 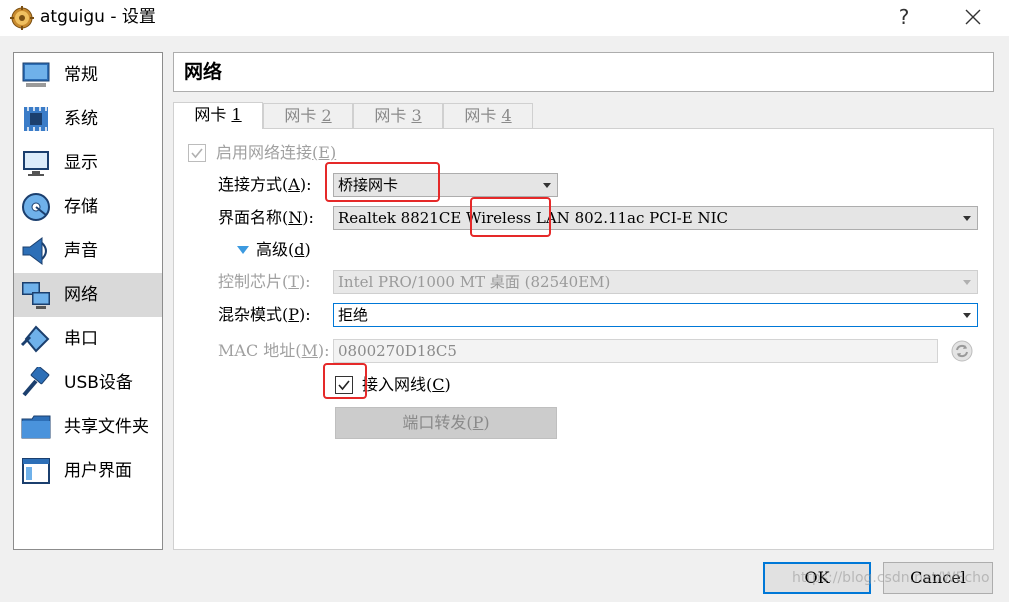 What do you see at coordinates (299, 249) in the screenshot?
I see `shortcut-key: d` at bounding box center [299, 249].